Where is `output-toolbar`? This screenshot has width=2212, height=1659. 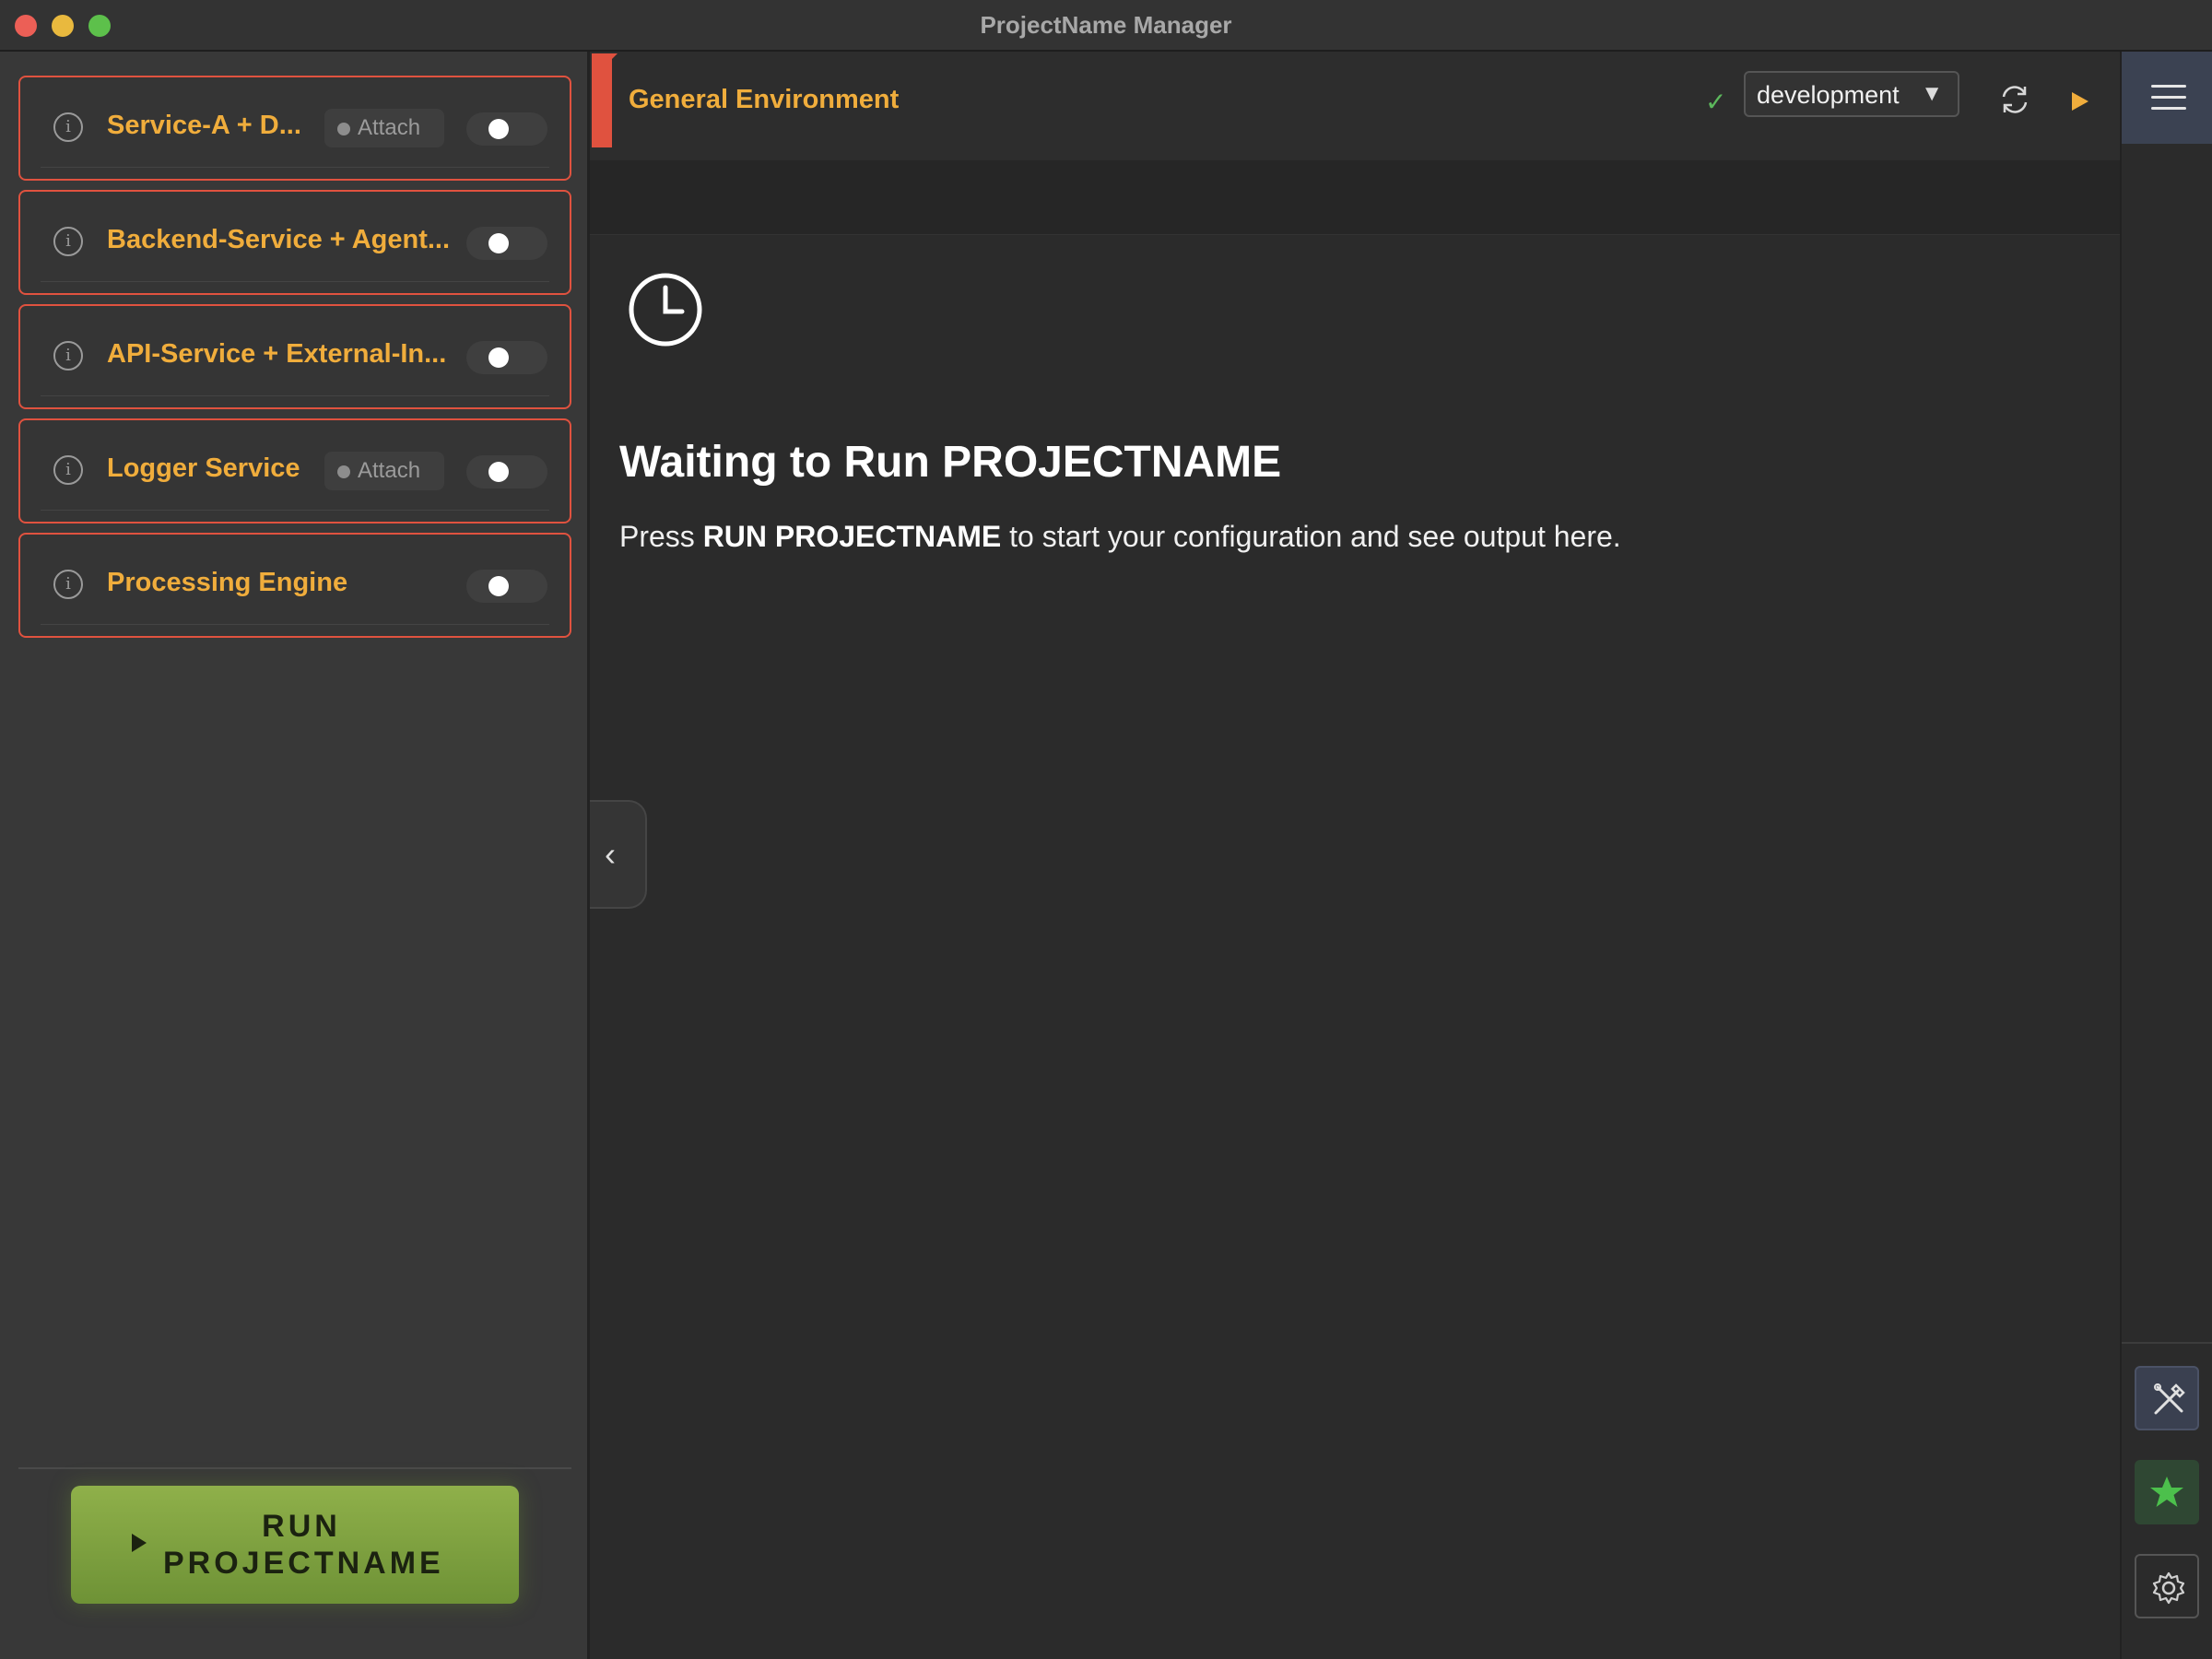 output-toolbar is located at coordinates (1355, 197).